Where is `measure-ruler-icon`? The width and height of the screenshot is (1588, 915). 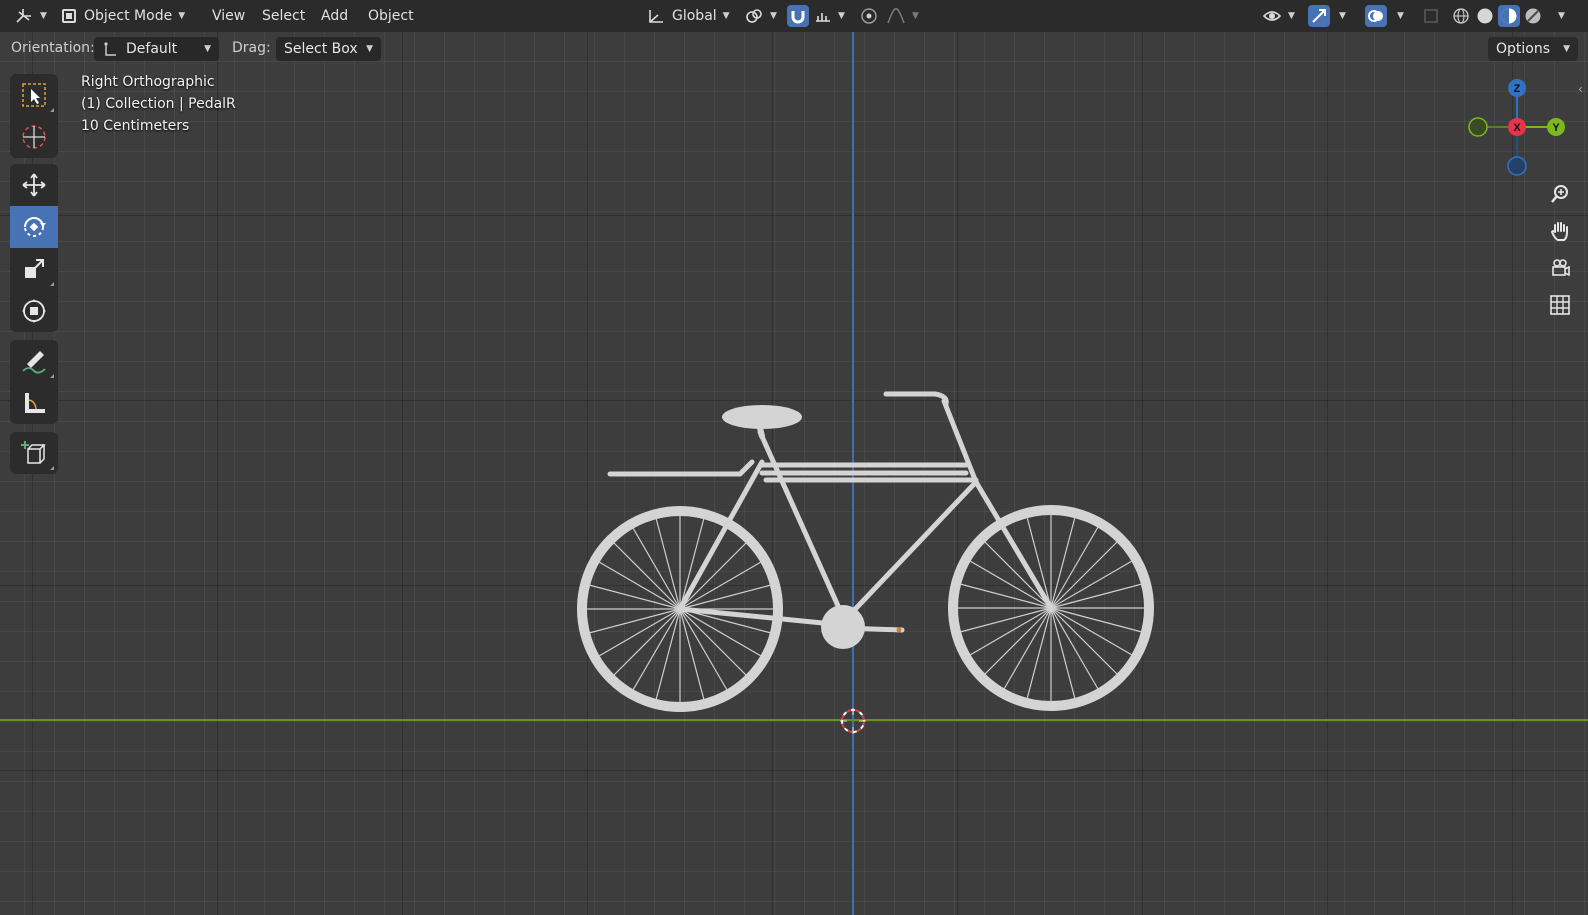 measure-ruler-icon is located at coordinates (35, 403).